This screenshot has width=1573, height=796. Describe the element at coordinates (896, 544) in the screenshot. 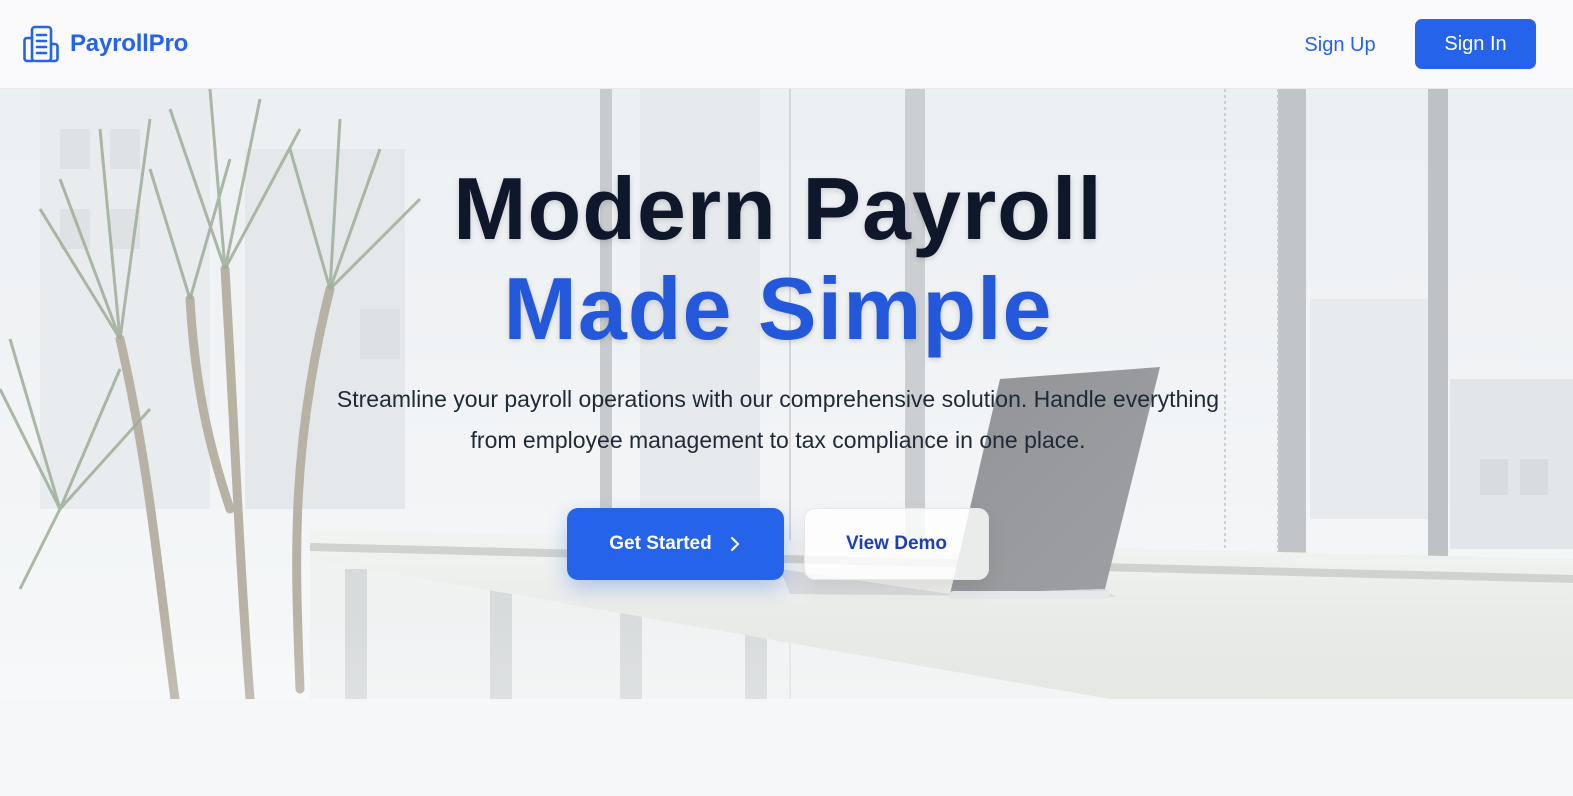

I see `view-demo-button: View Demo` at that location.